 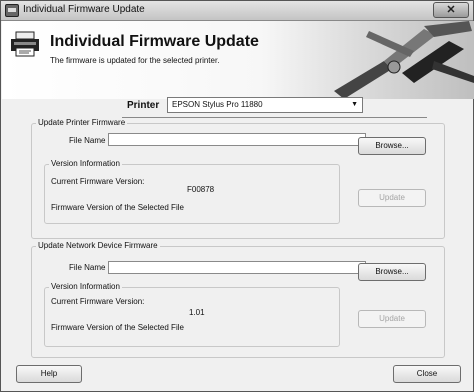 What do you see at coordinates (265, 105) in the screenshot?
I see `printer-select: EPSON Stylus Pro 11880 ▼` at bounding box center [265, 105].